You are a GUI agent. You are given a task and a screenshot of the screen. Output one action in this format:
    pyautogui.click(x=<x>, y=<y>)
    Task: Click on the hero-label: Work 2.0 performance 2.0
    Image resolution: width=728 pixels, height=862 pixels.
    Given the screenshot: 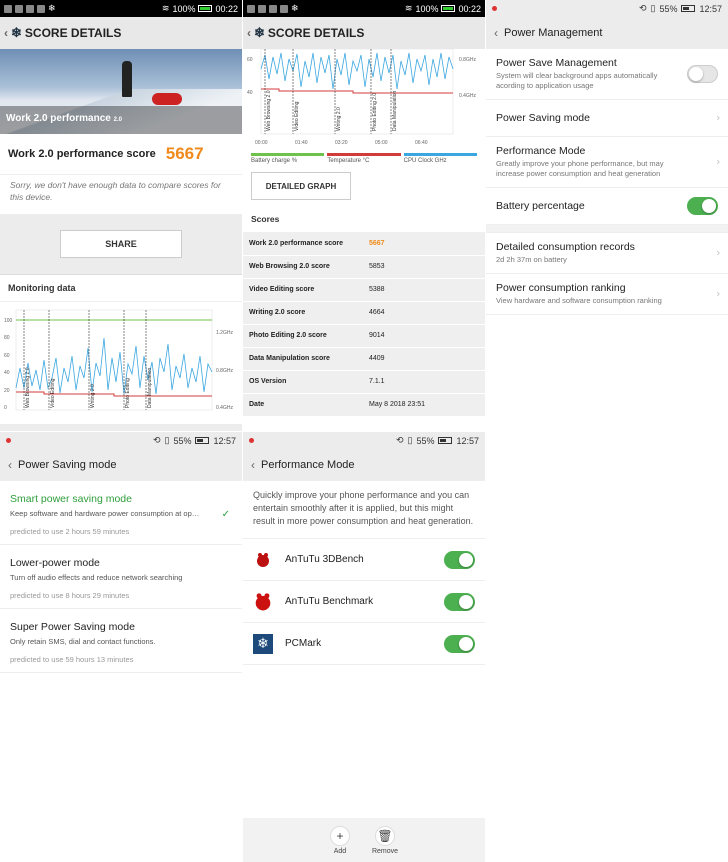 What is the action you would take?
    pyautogui.click(x=121, y=120)
    